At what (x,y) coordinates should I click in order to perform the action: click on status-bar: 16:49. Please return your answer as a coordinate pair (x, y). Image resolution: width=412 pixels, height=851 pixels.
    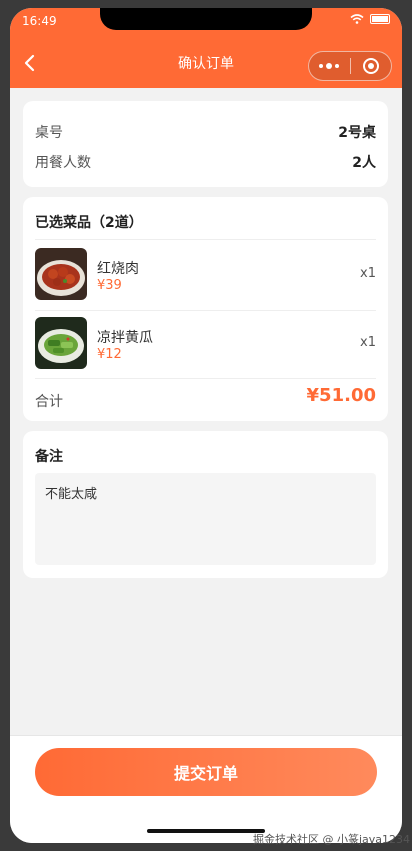
    Looking at the image, I should click on (206, 23).